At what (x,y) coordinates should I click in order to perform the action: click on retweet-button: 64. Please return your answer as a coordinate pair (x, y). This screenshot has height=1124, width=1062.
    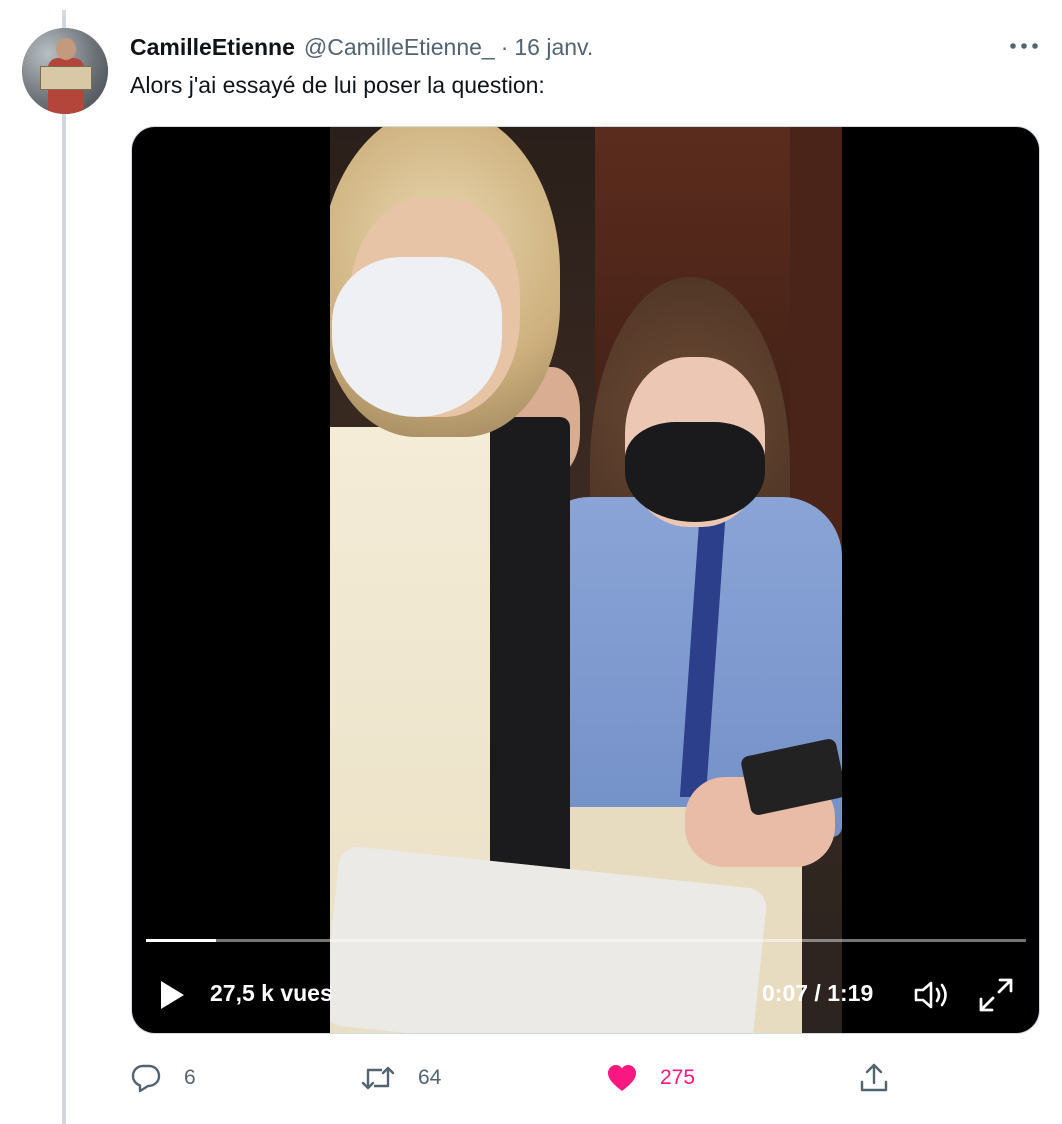
    Looking at the image, I should click on (400, 1078).